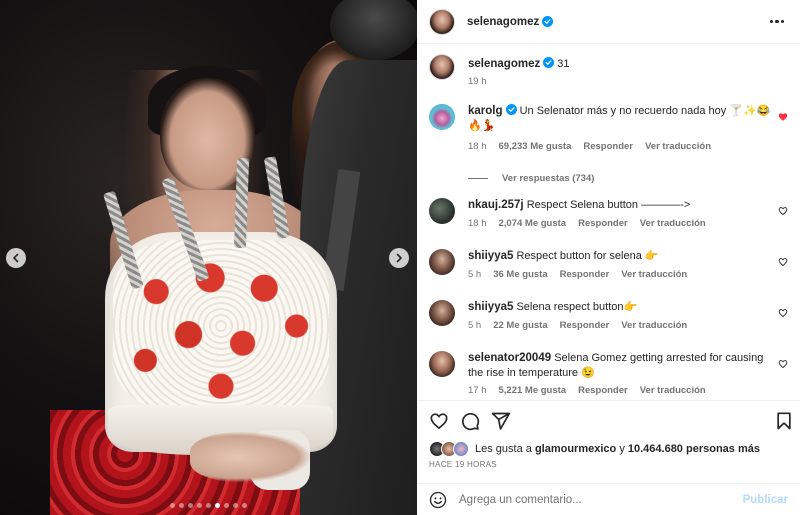 The image size is (800, 515). What do you see at coordinates (477, 390) in the screenshot?
I see `comment-time: 17 h` at bounding box center [477, 390].